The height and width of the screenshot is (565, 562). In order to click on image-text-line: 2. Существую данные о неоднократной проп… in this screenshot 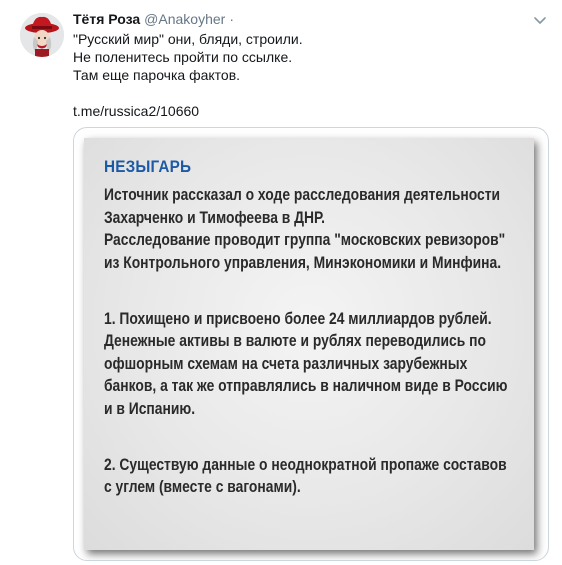, I will do `click(305, 464)`.